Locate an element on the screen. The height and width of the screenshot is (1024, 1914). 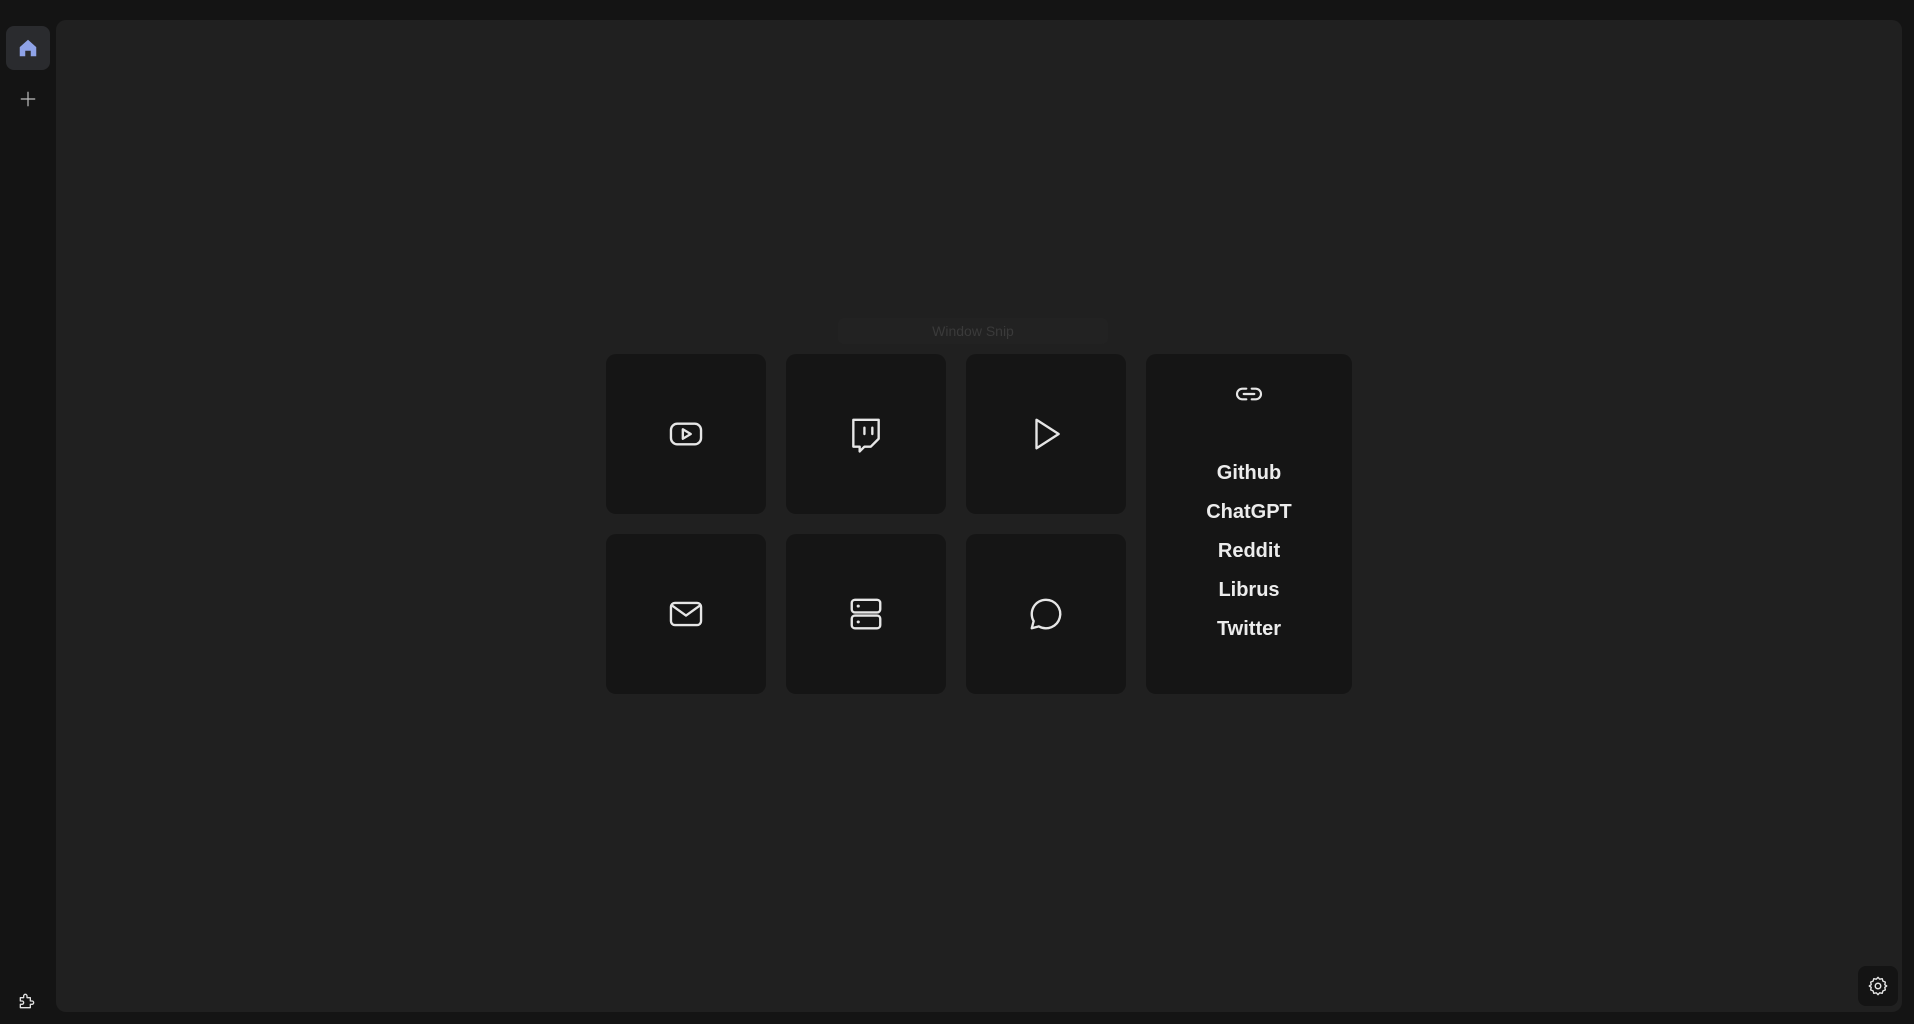
puzzle-icon is located at coordinates (27, 1001).